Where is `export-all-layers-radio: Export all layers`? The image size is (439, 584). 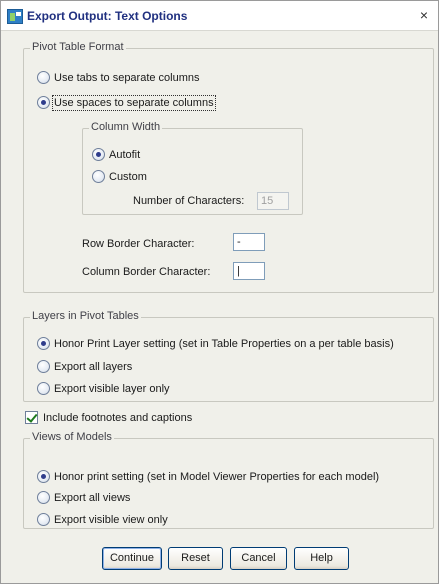 export-all-layers-radio: Export all layers is located at coordinates (84, 366).